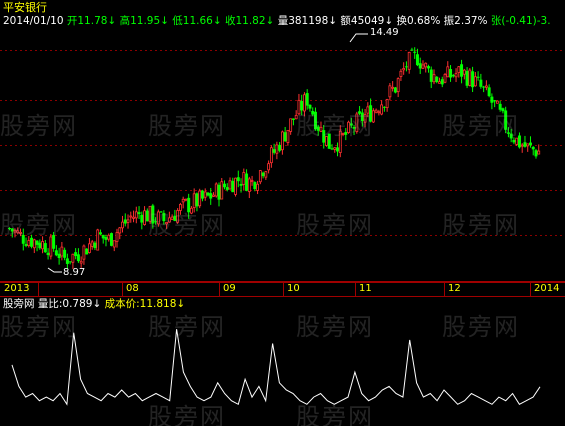  Describe the element at coordinates (293, 288) in the screenshot. I see `axis-label-10: 10` at that location.